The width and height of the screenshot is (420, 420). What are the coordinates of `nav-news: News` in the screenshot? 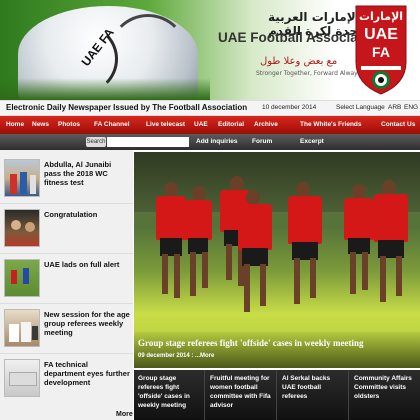 It's located at (40, 124).